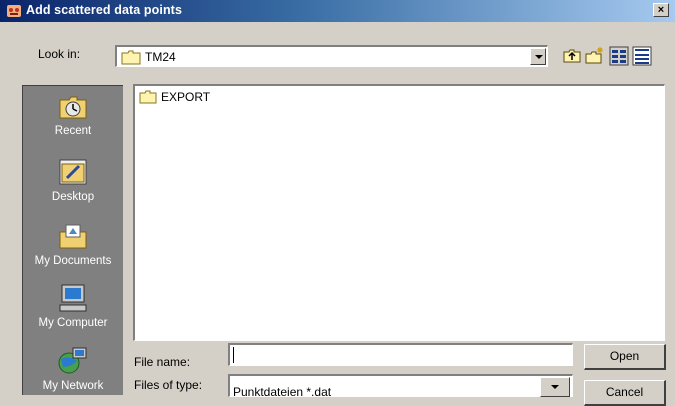 Image resolution: width=675 pixels, height=406 pixels. I want to click on file-item-name: EXPORT, so click(186, 97).